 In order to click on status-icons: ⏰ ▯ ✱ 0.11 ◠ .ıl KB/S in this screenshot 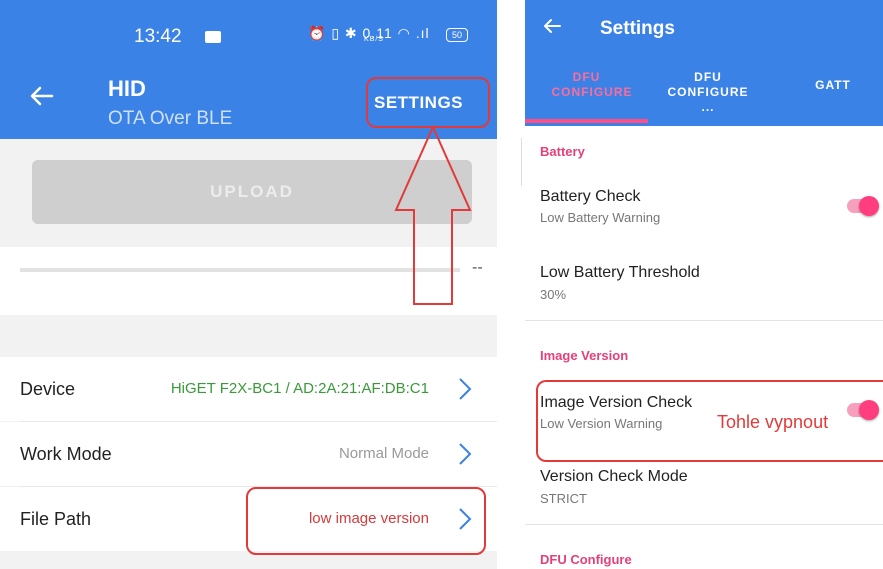, I will do `click(369, 34)`.